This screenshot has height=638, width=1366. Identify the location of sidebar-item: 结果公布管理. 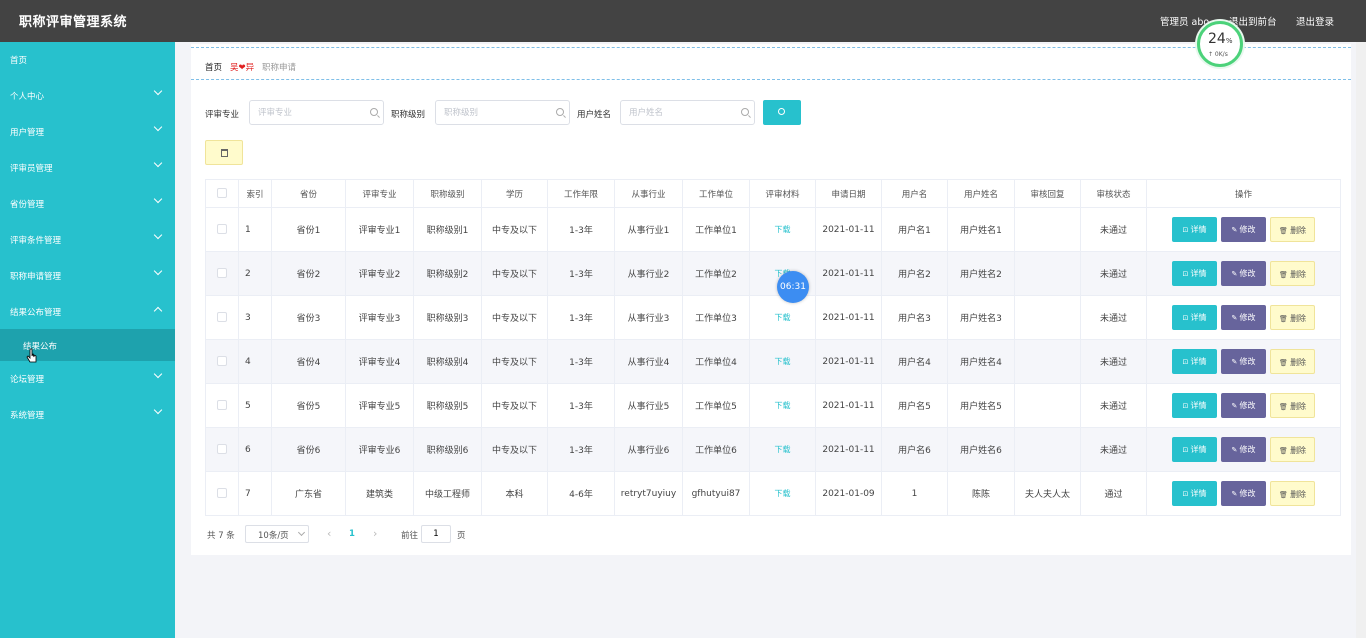
(87, 312).